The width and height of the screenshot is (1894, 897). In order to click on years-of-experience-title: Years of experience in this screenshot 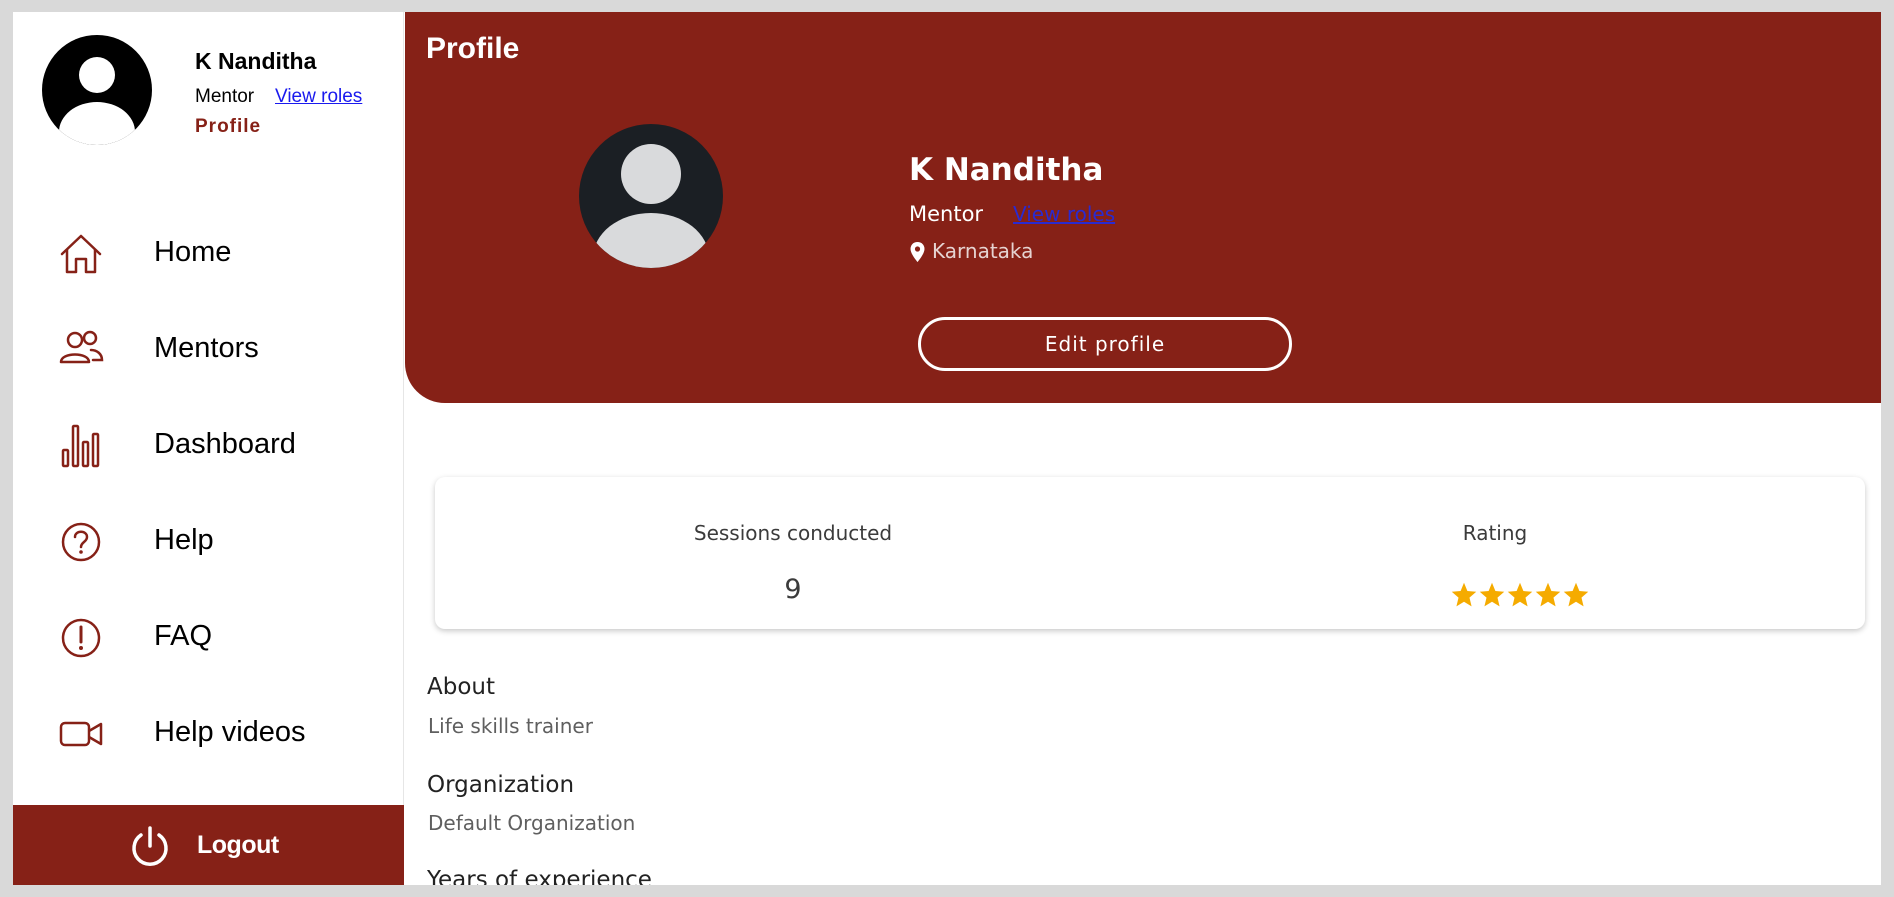, I will do `click(539, 876)`.